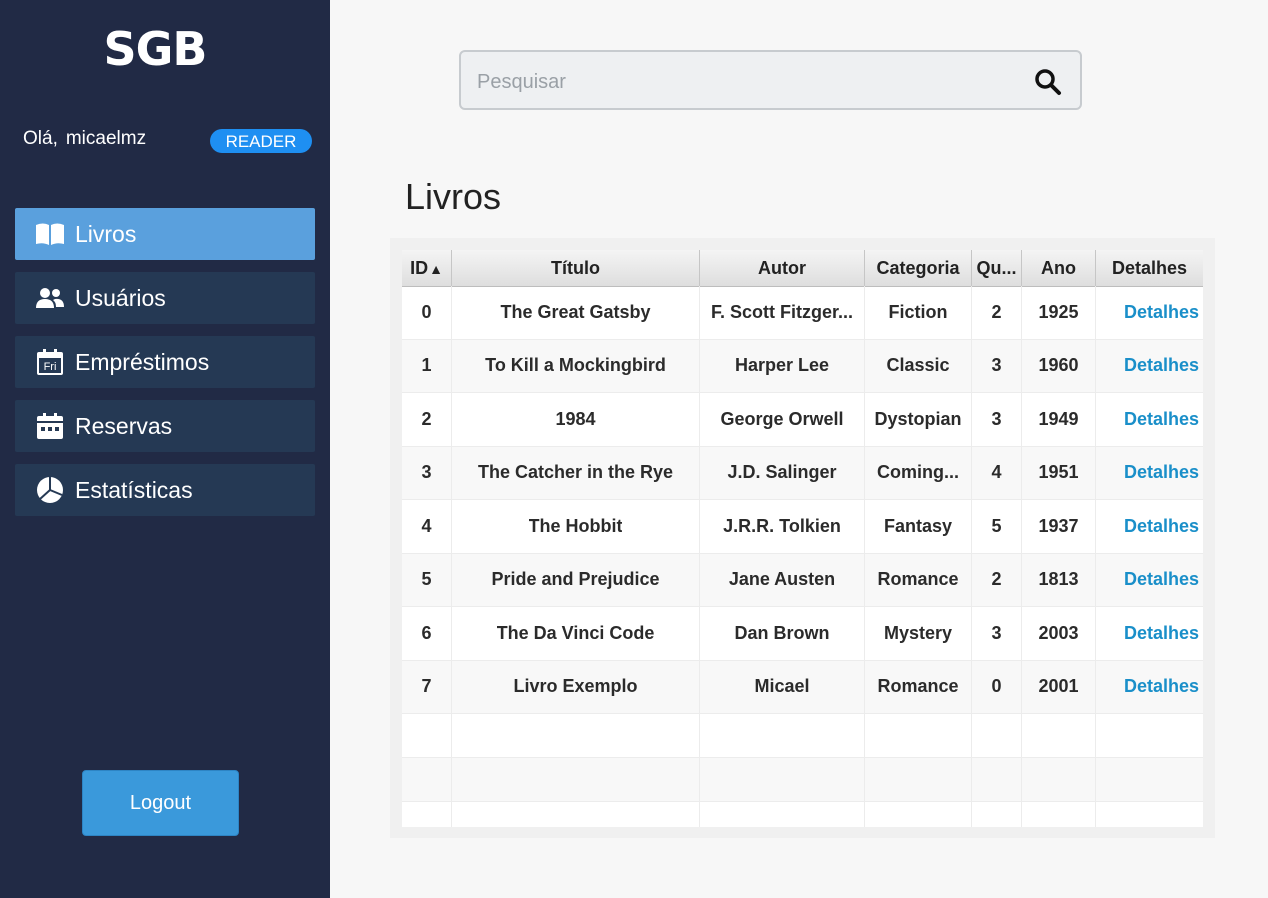 Image resolution: width=1268 pixels, height=898 pixels. Describe the element at coordinates (1058, 365) in the screenshot. I see `cell-year: 1960` at that location.